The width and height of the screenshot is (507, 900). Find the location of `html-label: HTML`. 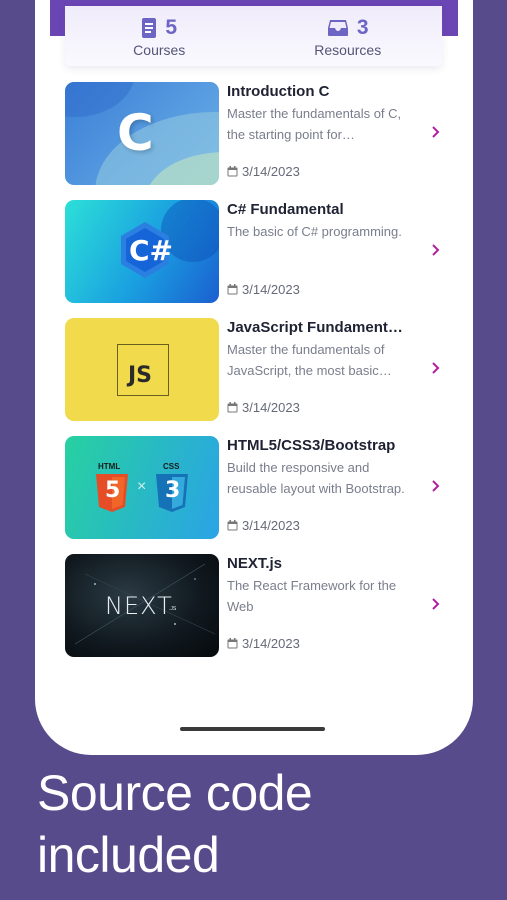

html-label: HTML is located at coordinates (109, 466).